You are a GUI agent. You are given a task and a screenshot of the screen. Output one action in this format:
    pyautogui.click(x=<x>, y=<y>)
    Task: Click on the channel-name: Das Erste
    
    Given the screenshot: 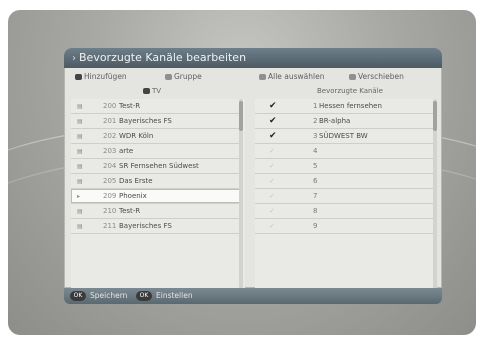 What is the action you would take?
    pyautogui.click(x=136, y=181)
    